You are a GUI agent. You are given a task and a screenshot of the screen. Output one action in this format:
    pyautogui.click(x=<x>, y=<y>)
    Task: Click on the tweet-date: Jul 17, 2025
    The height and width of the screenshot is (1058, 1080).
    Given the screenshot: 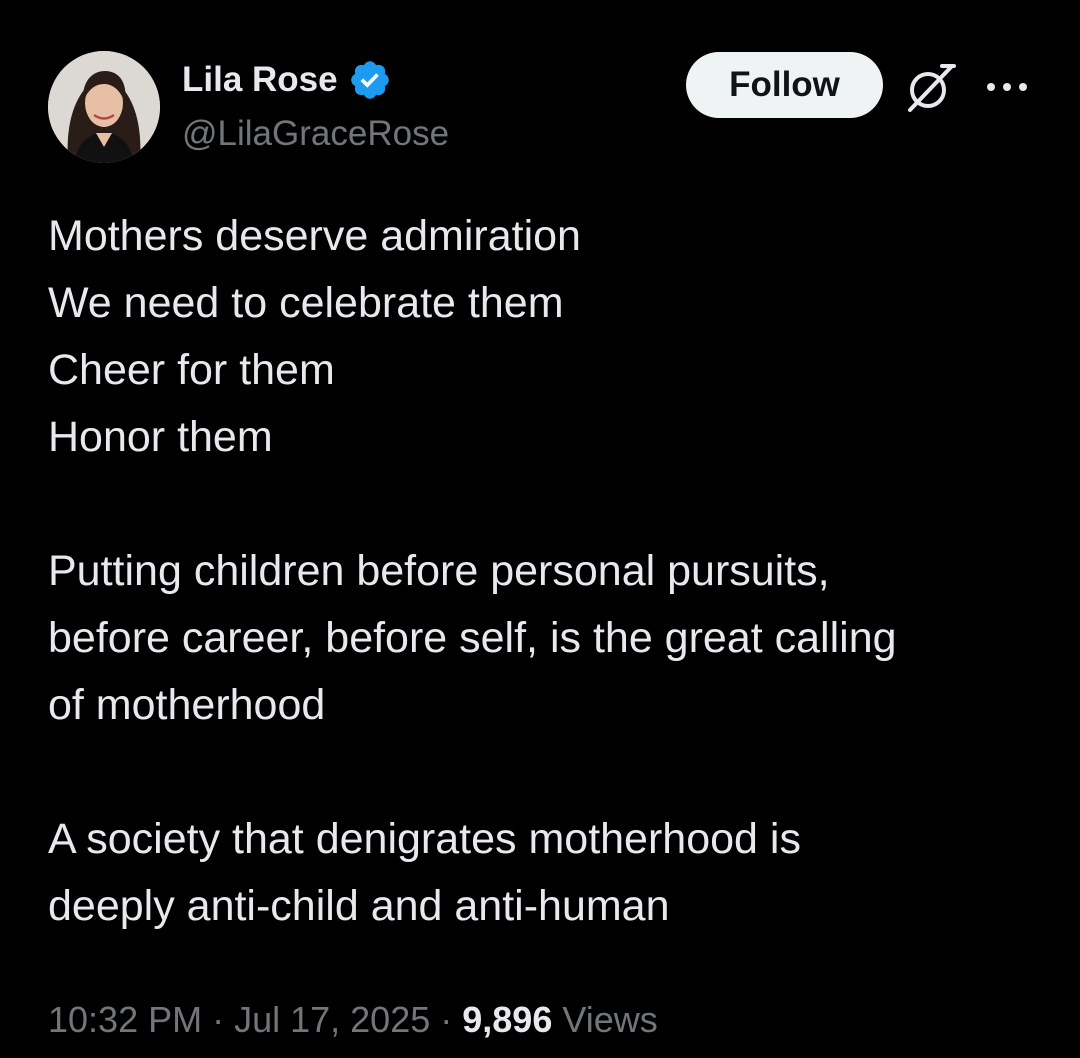 What is the action you would take?
    pyautogui.click(x=332, y=1019)
    